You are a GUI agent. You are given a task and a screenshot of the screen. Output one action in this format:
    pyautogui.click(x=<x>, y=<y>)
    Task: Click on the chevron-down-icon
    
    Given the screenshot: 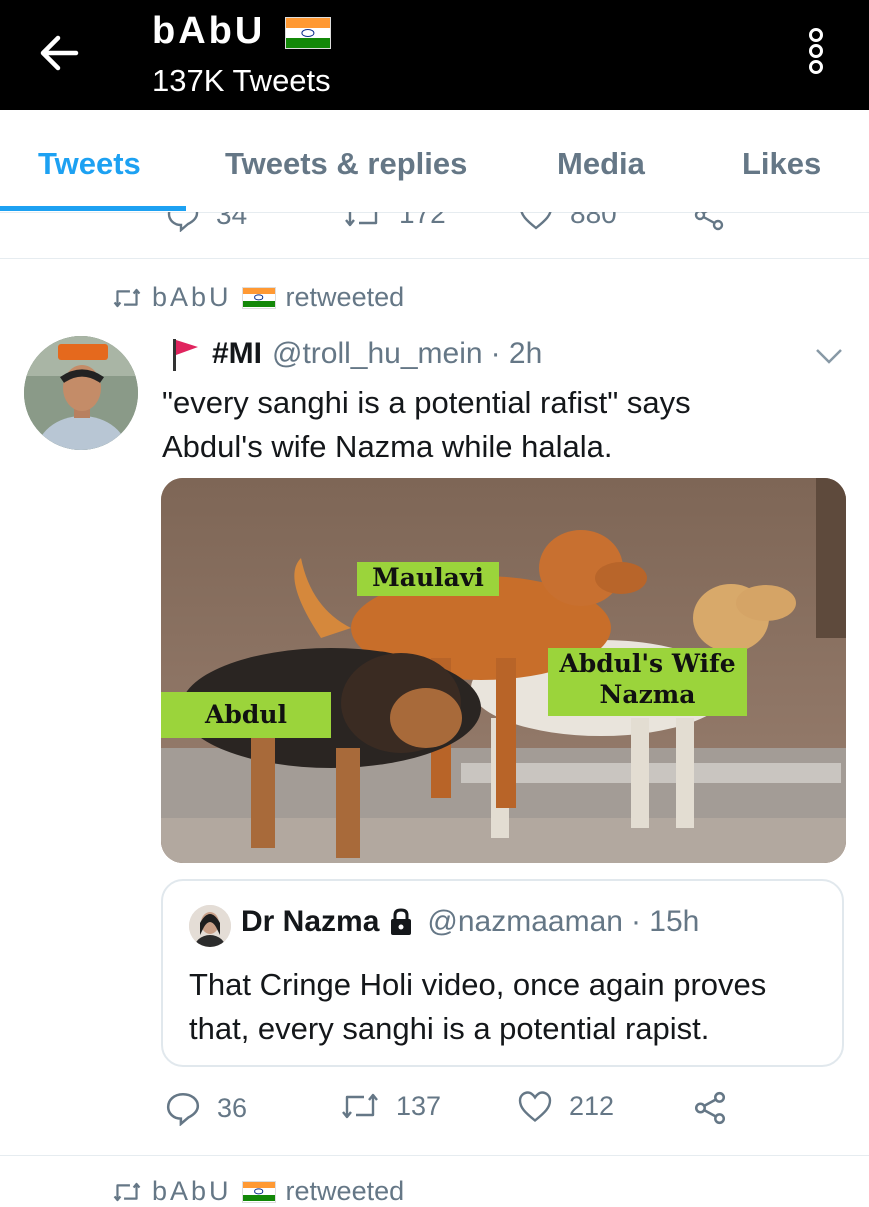 What is the action you would take?
    pyautogui.click(x=829, y=356)
    